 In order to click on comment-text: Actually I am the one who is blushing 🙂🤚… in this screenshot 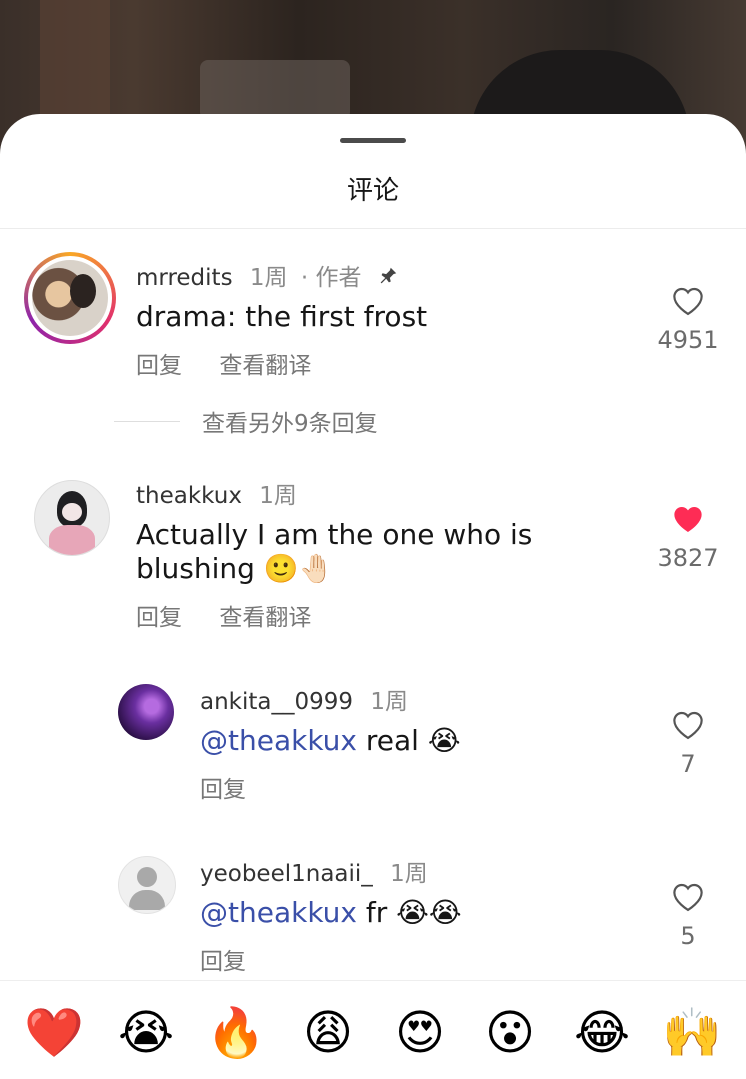, I will do `click(334, 552)`.